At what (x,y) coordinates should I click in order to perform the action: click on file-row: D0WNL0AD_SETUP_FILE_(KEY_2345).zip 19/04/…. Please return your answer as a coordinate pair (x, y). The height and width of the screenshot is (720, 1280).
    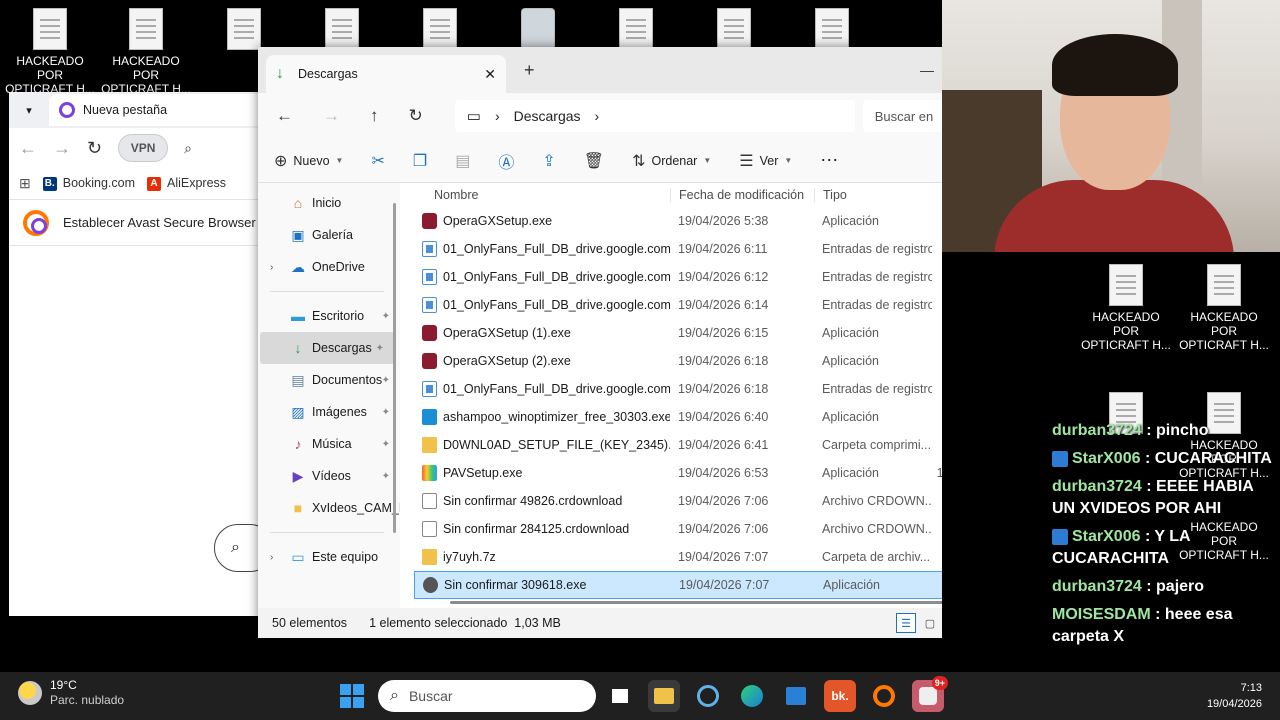
    Looking at the image, I should click on (678, 445).